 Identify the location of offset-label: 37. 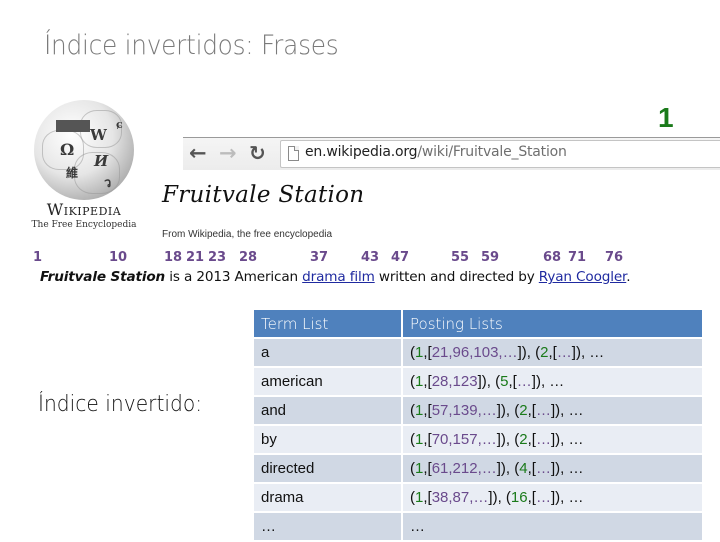
(319, 257).